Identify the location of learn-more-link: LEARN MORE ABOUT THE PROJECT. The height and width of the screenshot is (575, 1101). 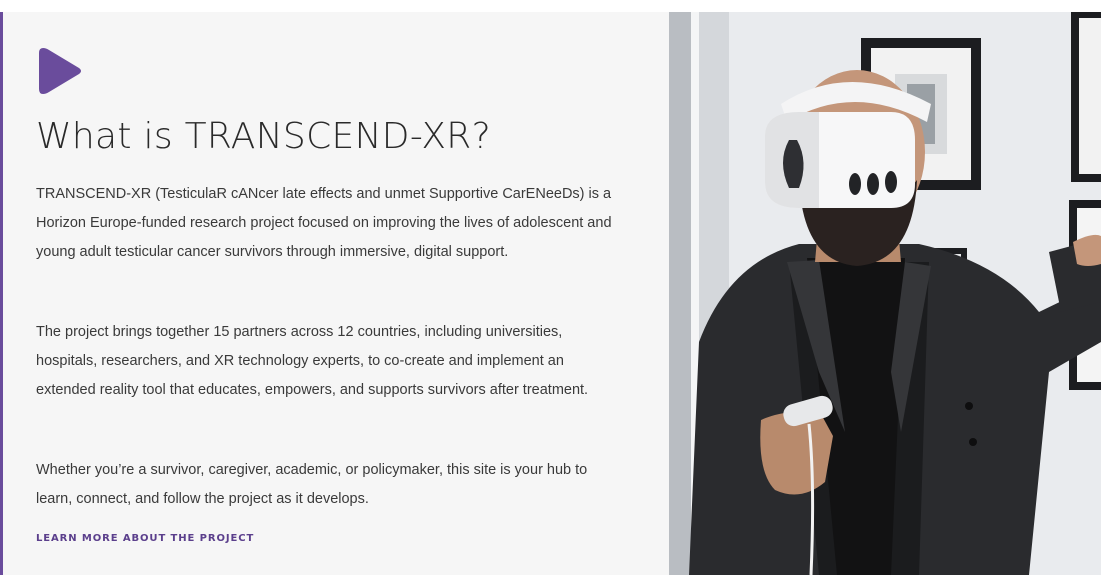
(145, 538).